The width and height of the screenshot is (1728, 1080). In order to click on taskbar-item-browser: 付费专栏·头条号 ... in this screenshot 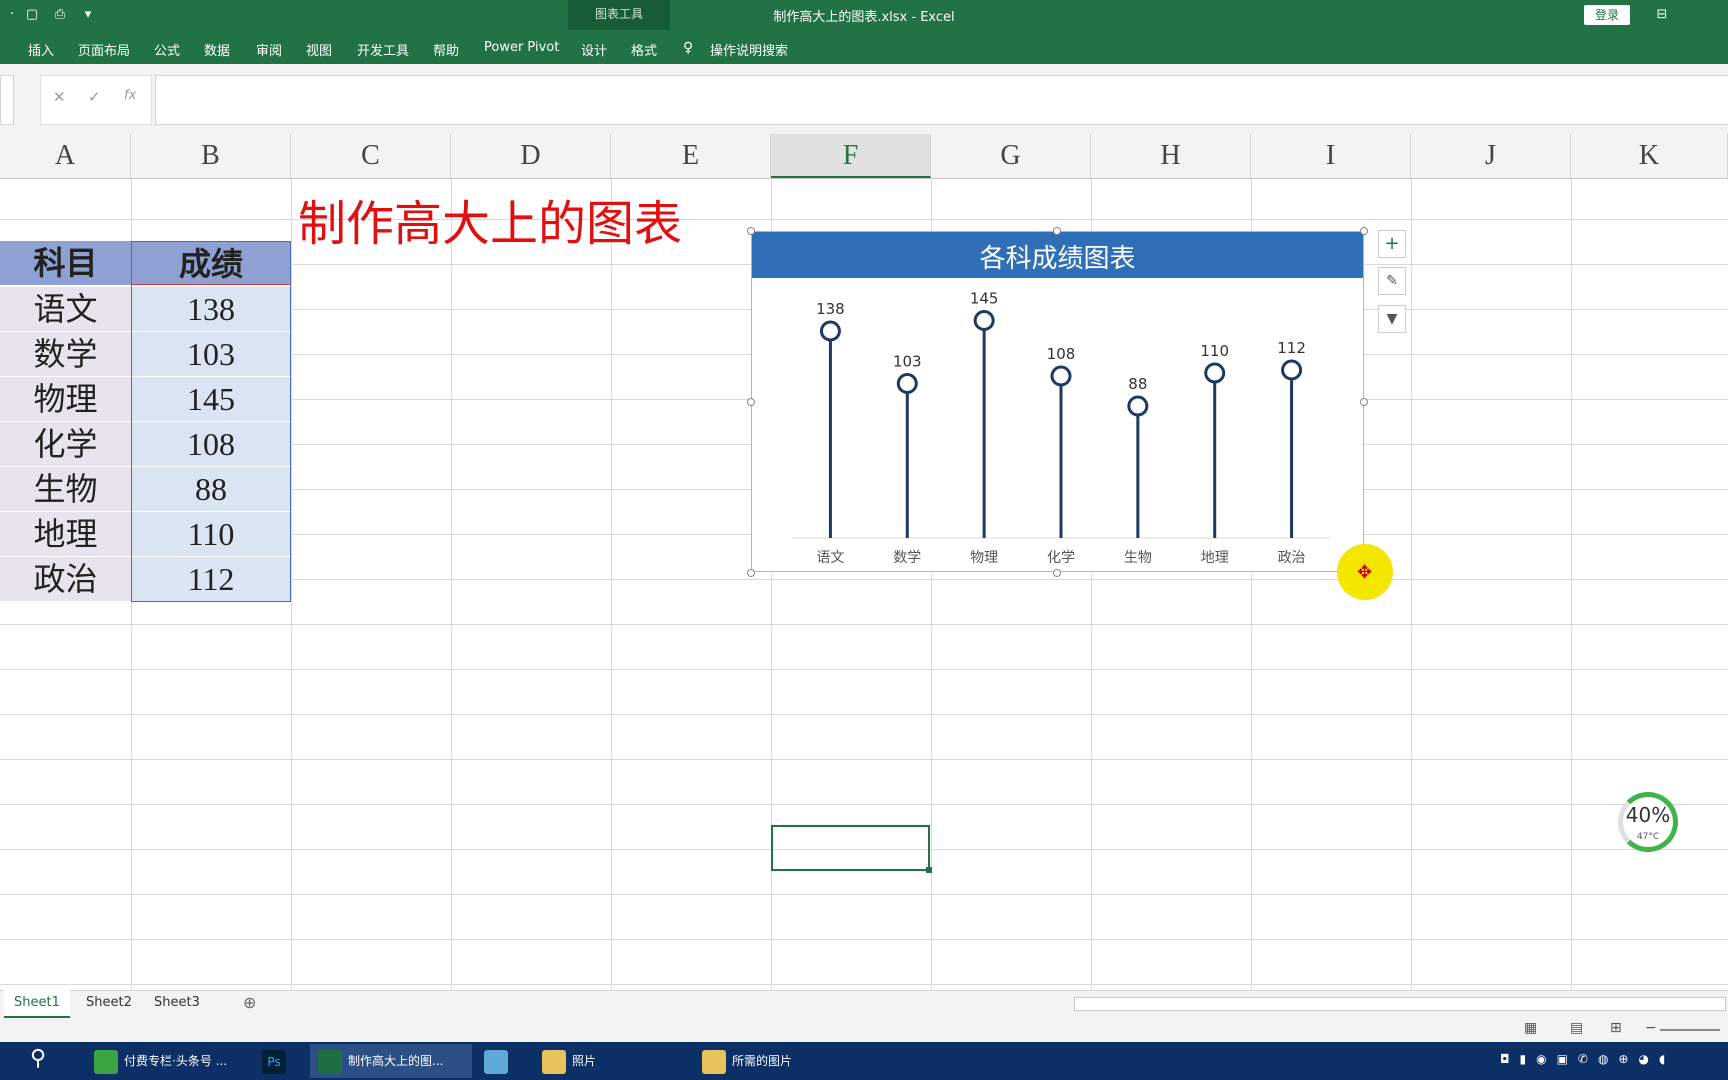, I will do `click(166, 1061)`.